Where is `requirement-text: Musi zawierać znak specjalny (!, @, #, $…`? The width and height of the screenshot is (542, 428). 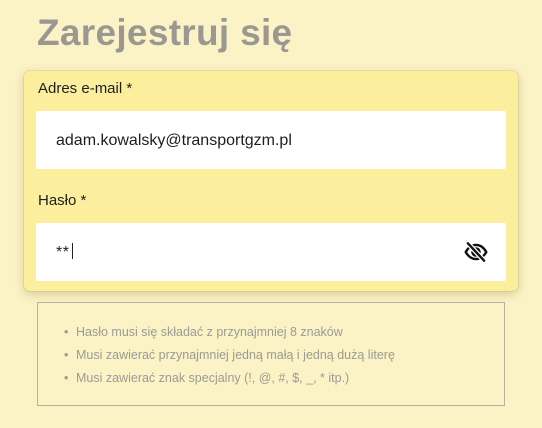
requirement-text: Musi zawierać znak specjalny (!, @, #, $… is located at coordinates (213, 378).